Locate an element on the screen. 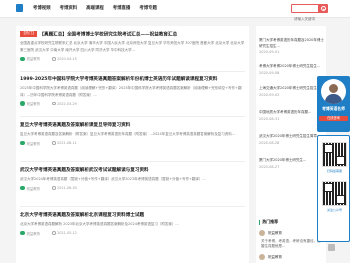 Image resolution: width=350 pixels, height=263 pixels. back-to-top-icon is located at coordinates (331, 247).